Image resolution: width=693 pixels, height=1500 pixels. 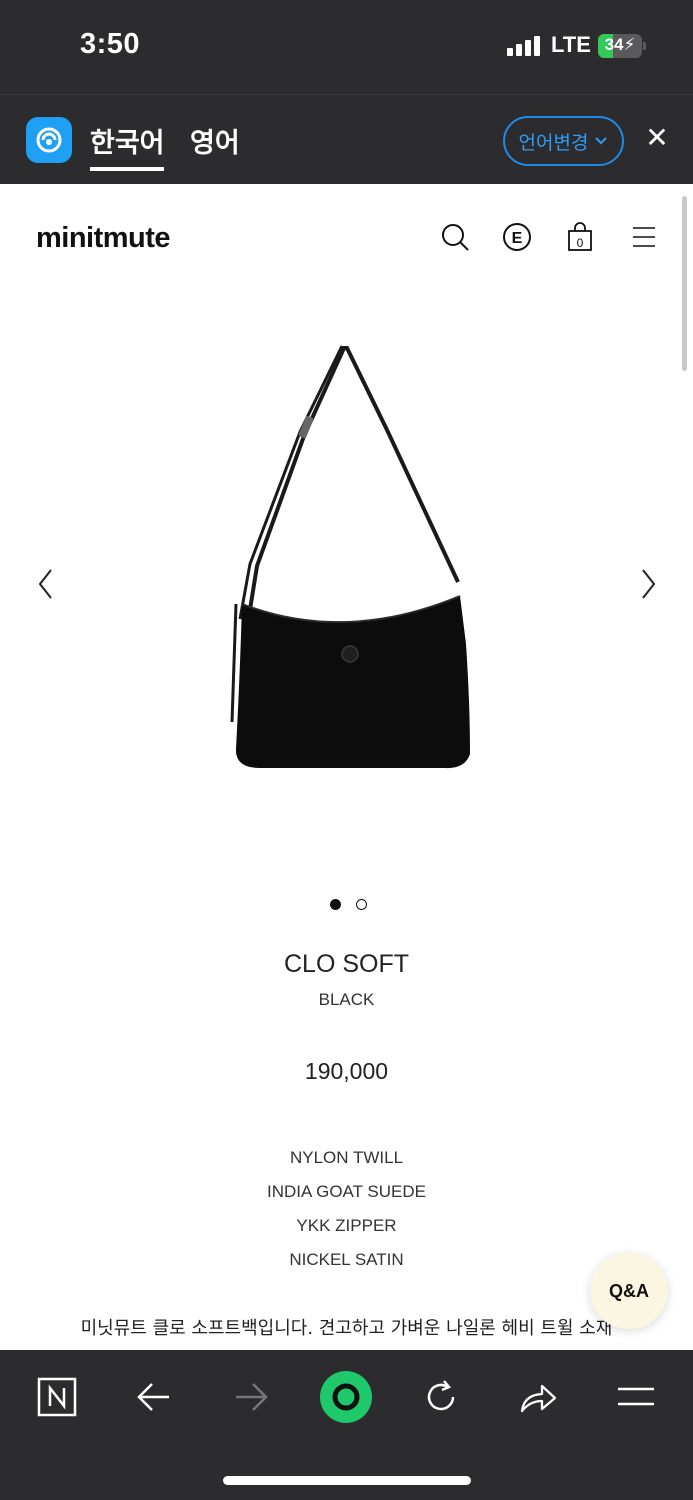 I want to click on search-icon, so click(x=455, y=237).